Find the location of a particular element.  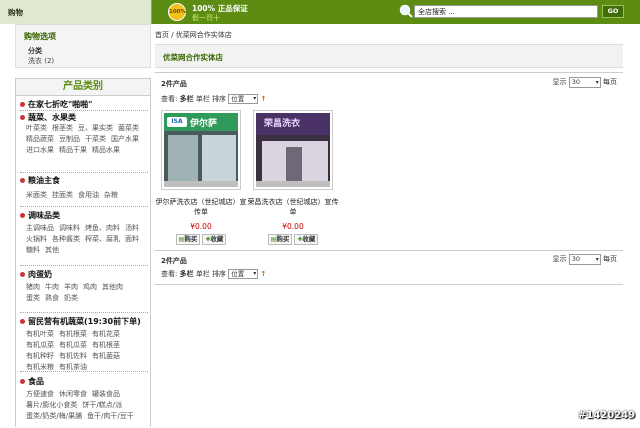

category-link: 蛋类 is located at coordinates (33, 298).